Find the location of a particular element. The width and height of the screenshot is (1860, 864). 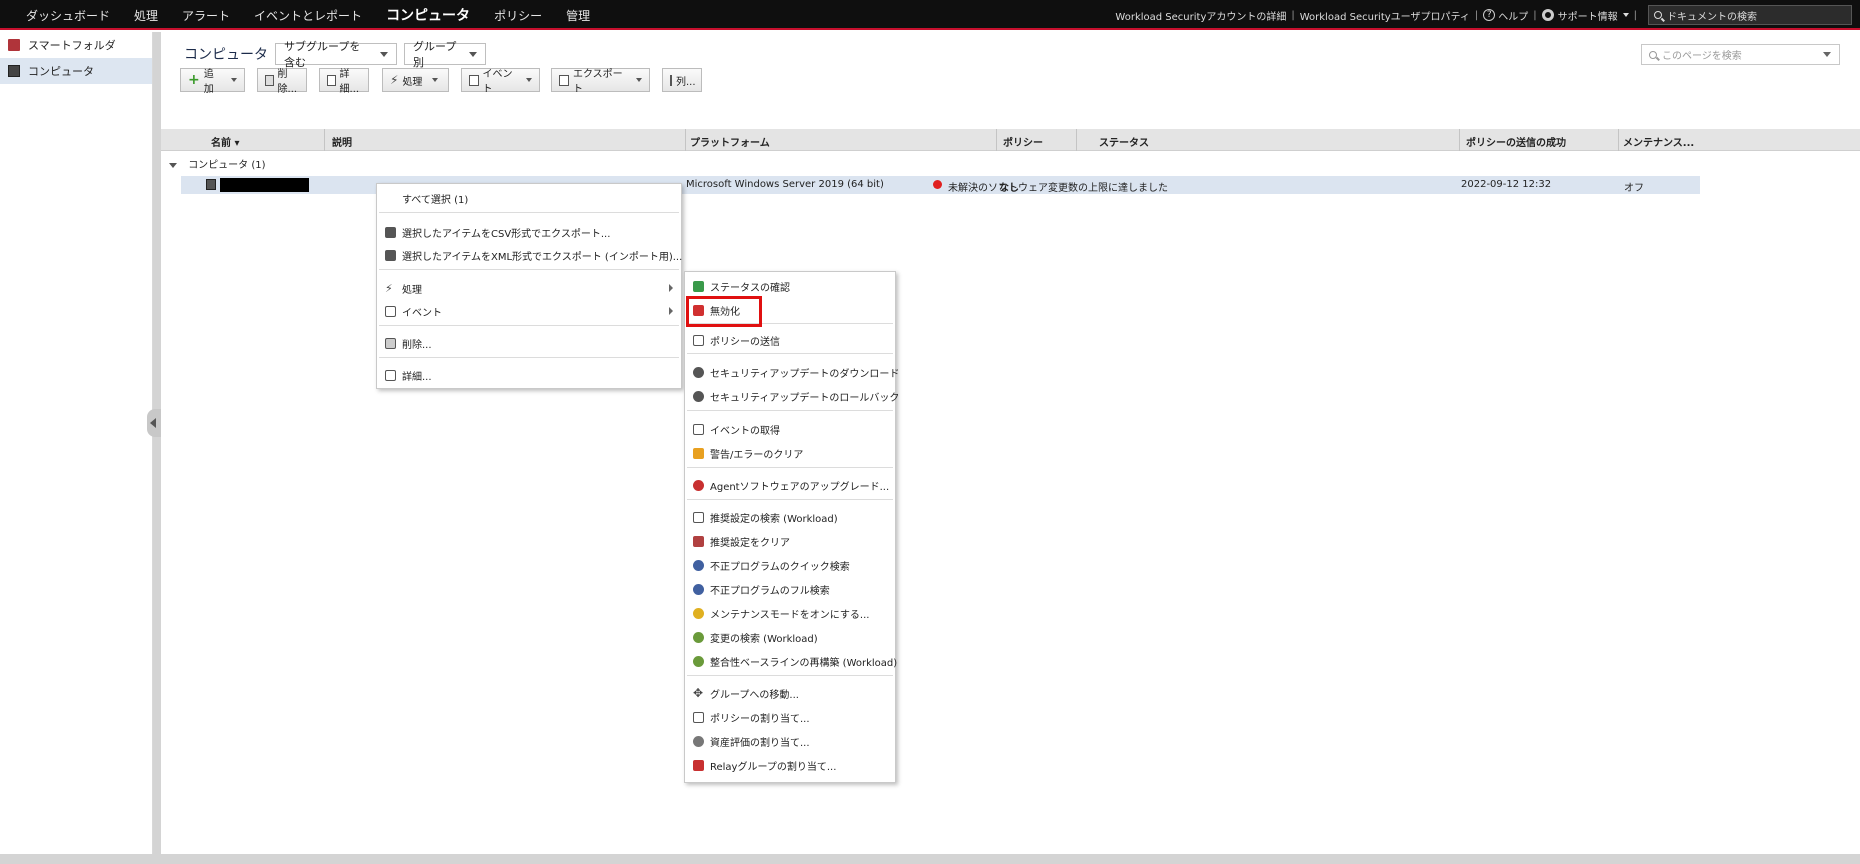

chevron-right-icon is located at coordinates (671, 288).